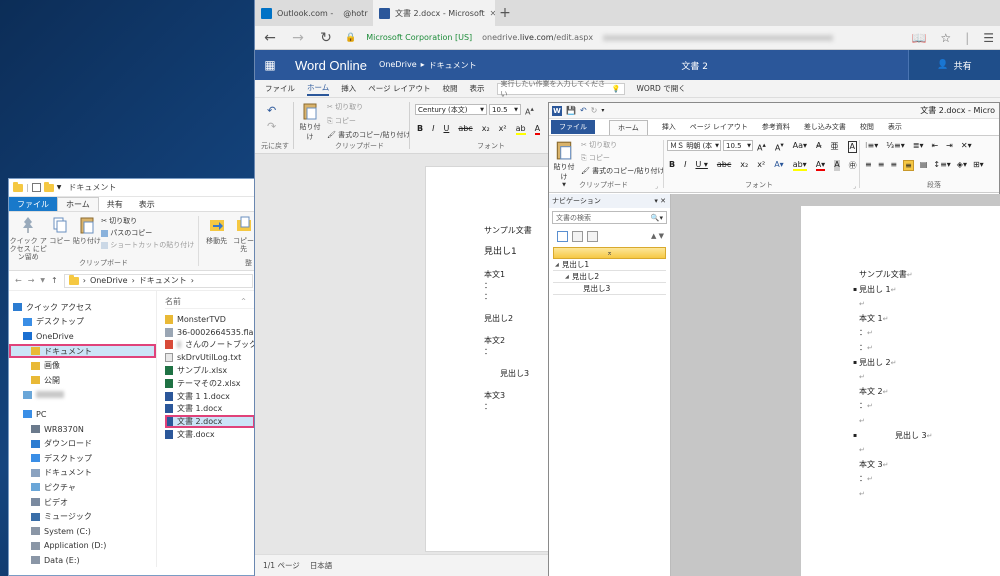 Image resolution: width=1000 pixels, height=576 pixels. Describe the element at coordinates (28, 241) in the screenshot. I see `pin-quick-access-button: クイック アクセス にピン留め` at that location.